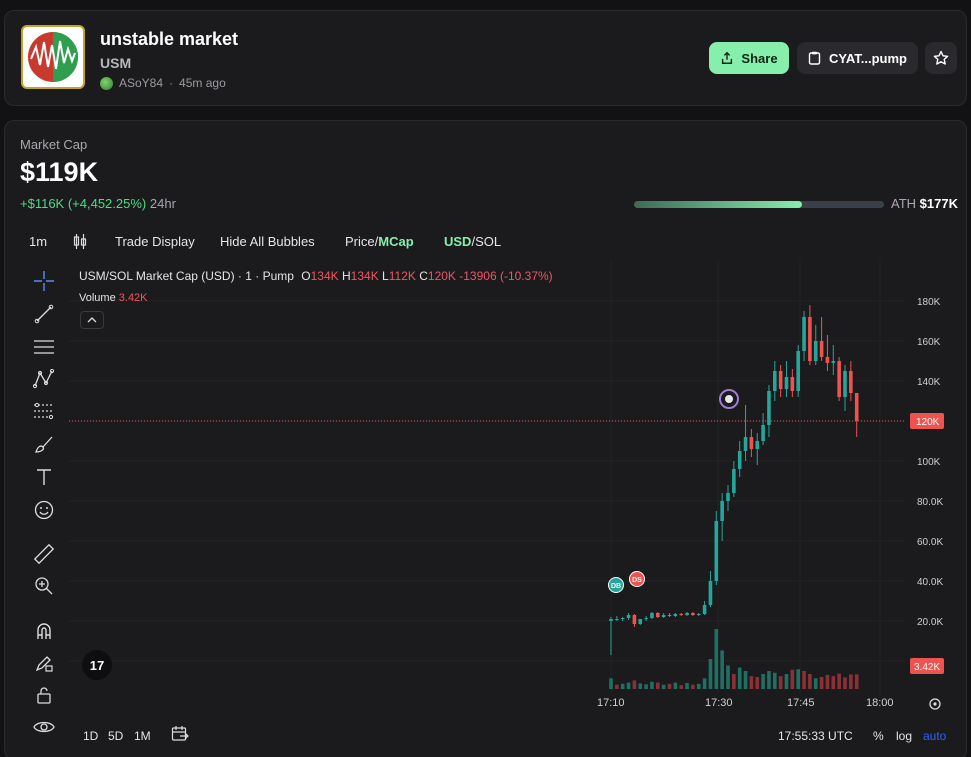 The image size is (971, 757). What do you see at coordinates (930, 622) in the screenshot?
I see `y-tick-label: 20.0K` at bounding box center [930, 622].